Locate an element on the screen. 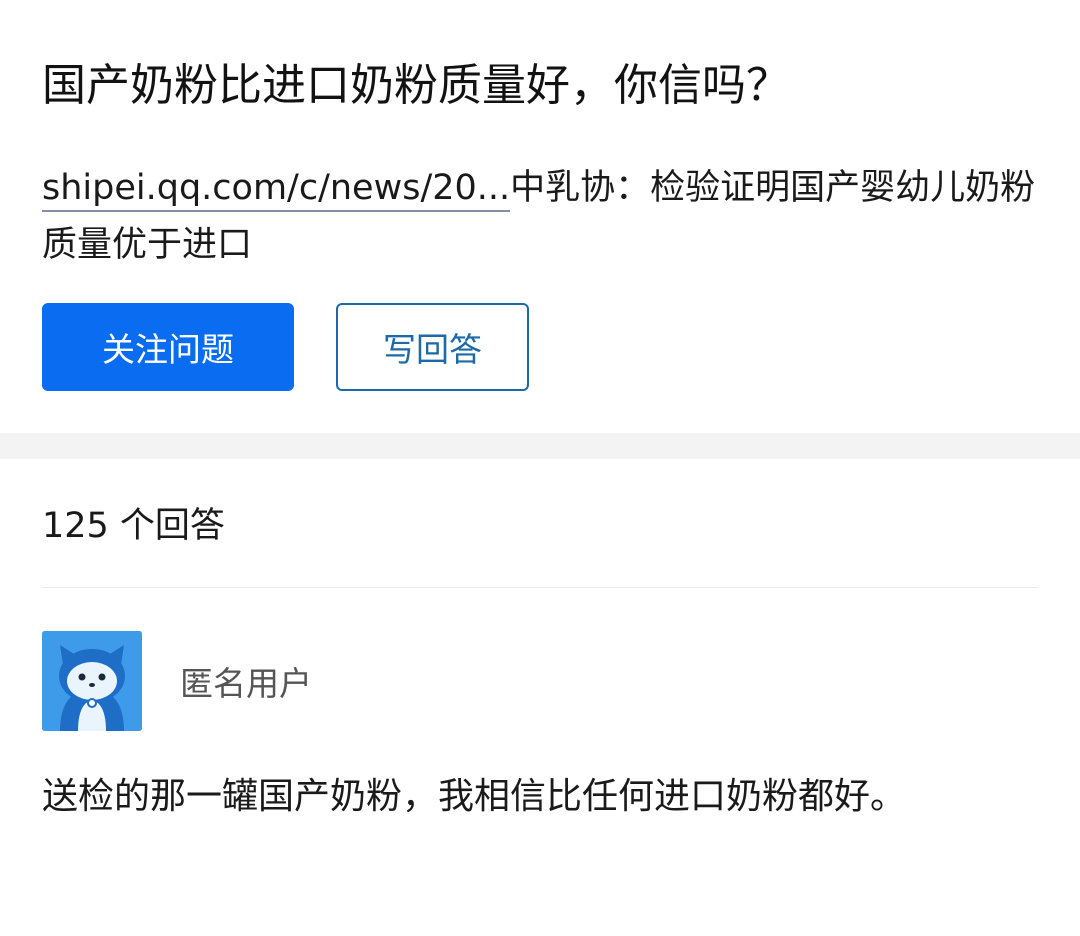 Image resolution: width=1080 pixels, height=936 pixels. answer-list-divider is located at coordinates (540, 587).